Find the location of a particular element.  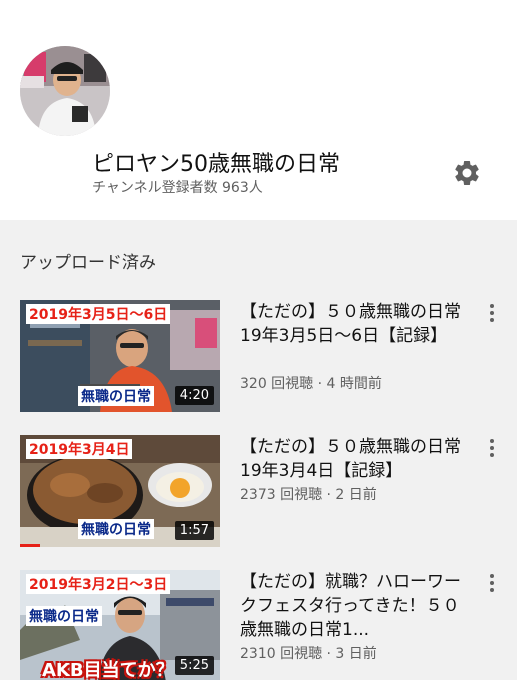

channel-avatar is located at coordinates (65, 91).